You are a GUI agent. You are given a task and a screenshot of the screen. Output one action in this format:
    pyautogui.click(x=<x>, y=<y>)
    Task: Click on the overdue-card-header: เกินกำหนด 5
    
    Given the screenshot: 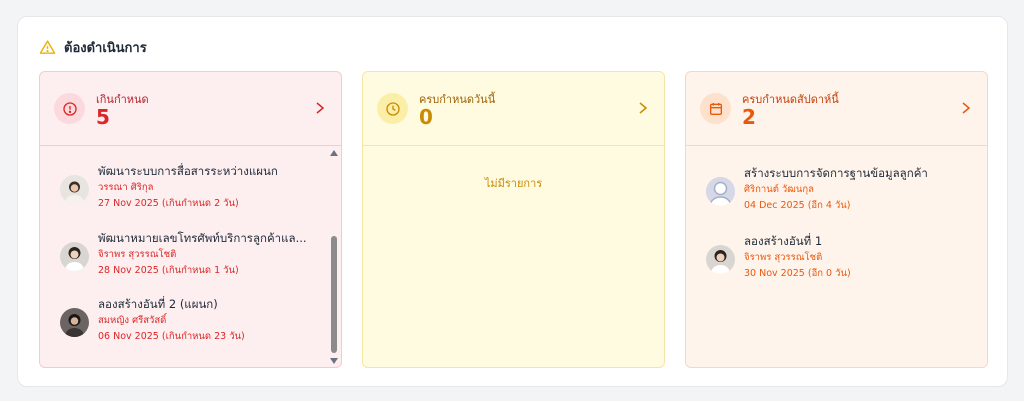 What is the action you would take?
    pyautogui.click(x=190, y=109)
    